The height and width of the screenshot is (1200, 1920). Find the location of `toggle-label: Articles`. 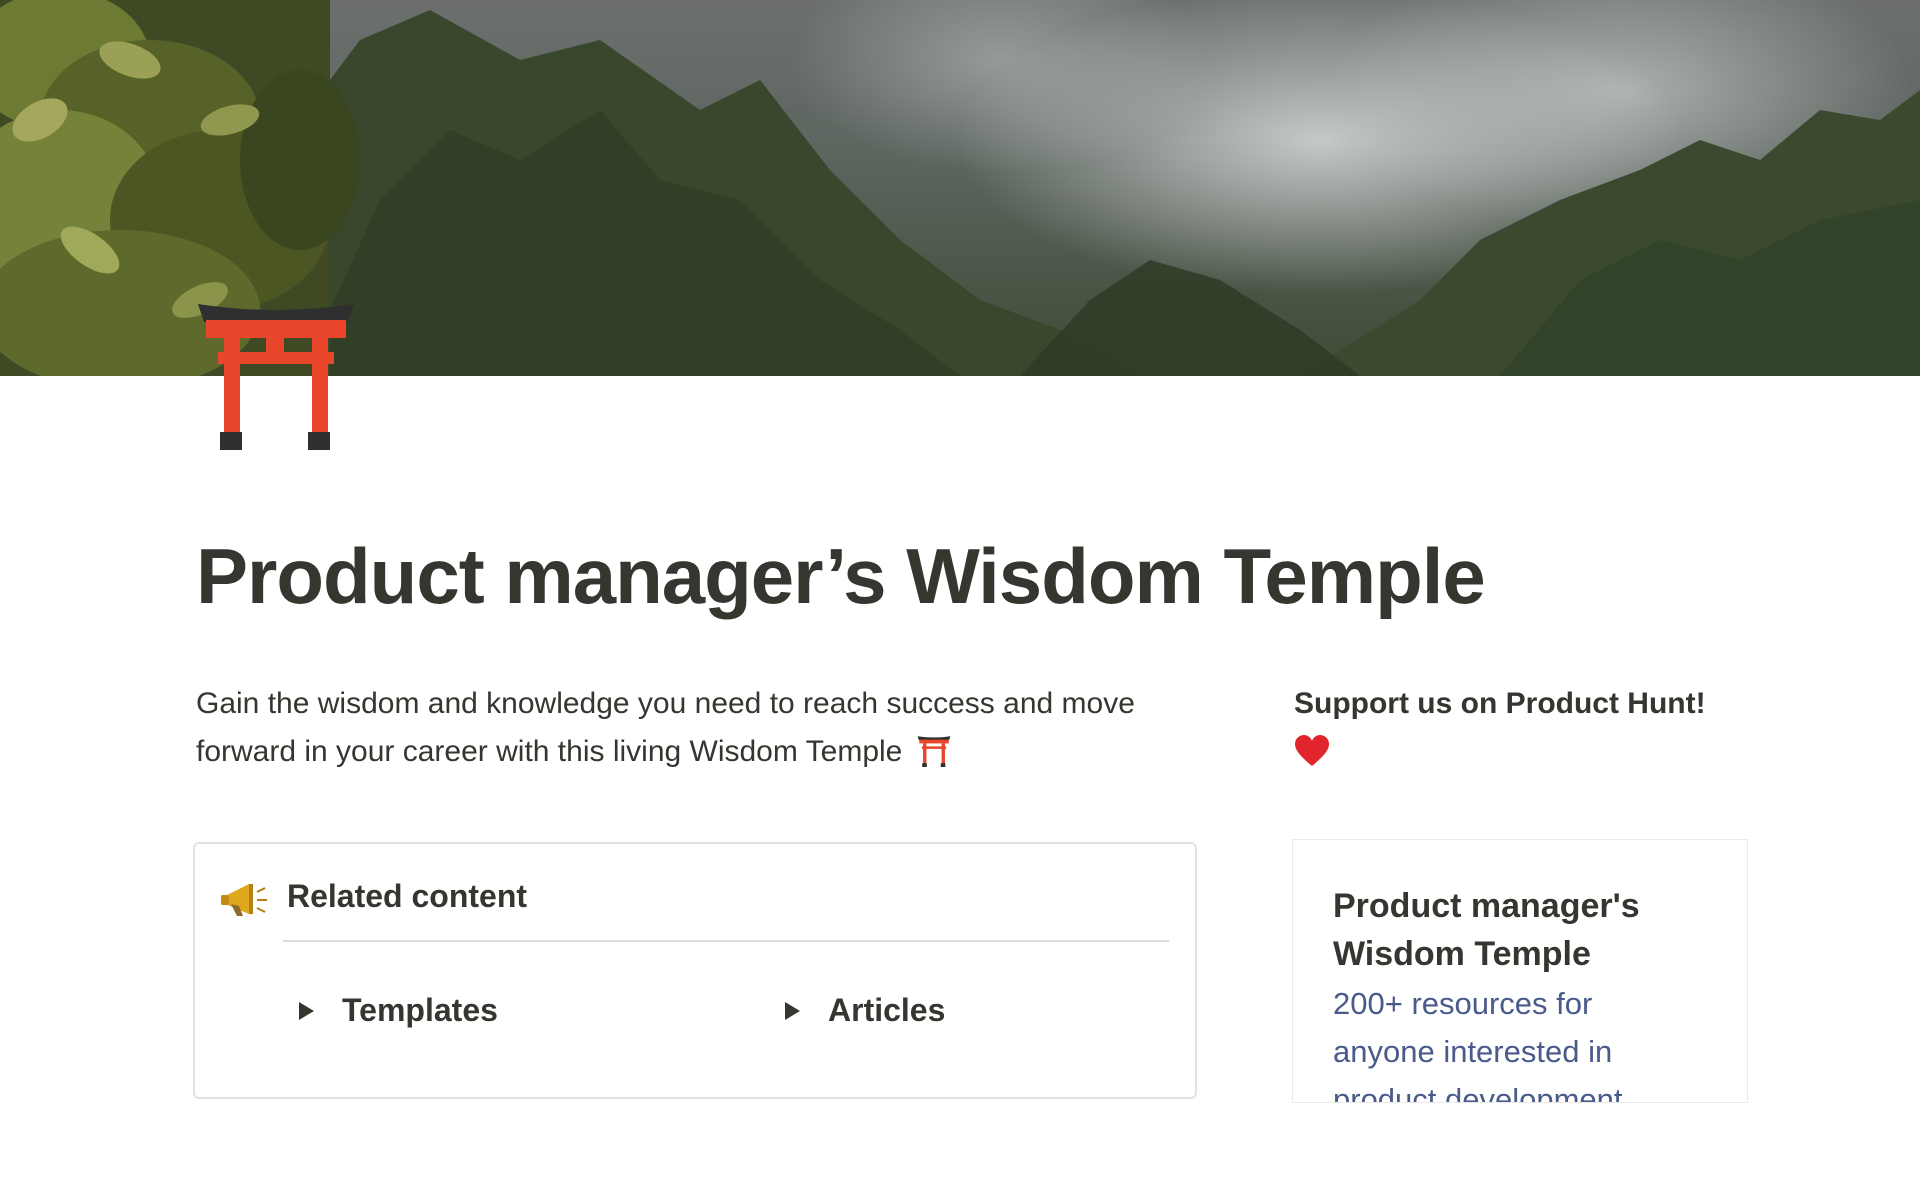

toggle-label: Articles is located at coordinates (887, 1010).